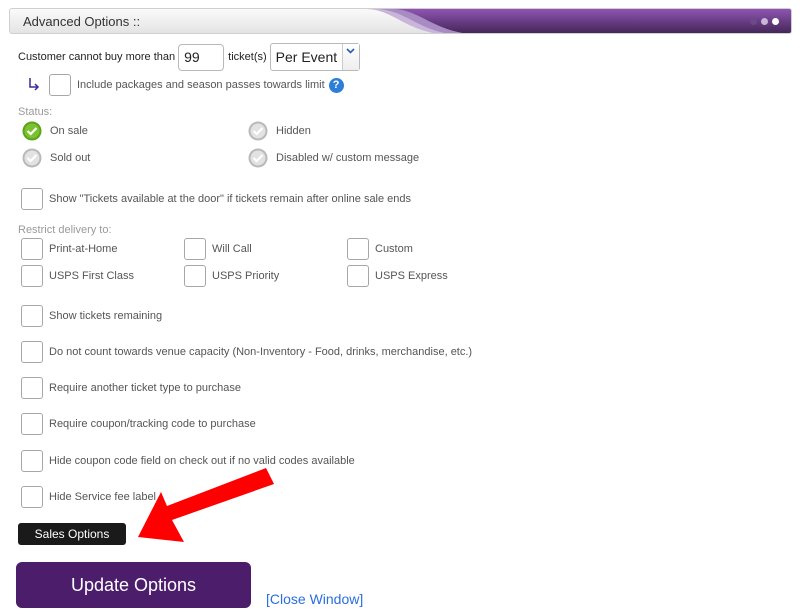 The width and height of the screenshot is (800, 615). I want to click on delivery-option: USPS Priority, so click(231, 276).